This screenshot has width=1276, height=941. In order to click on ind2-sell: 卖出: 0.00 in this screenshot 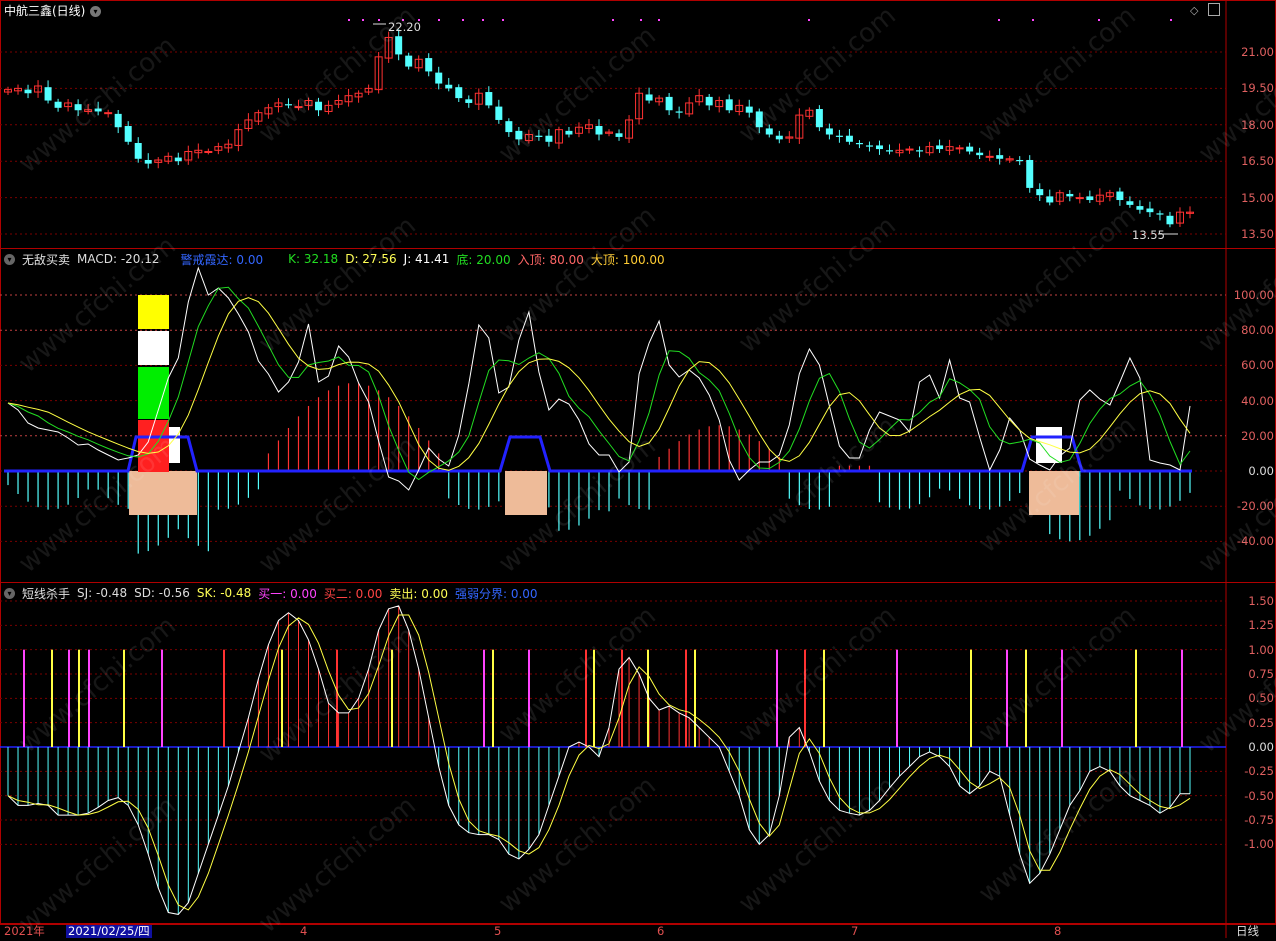, I will do `click(418, 593)`.